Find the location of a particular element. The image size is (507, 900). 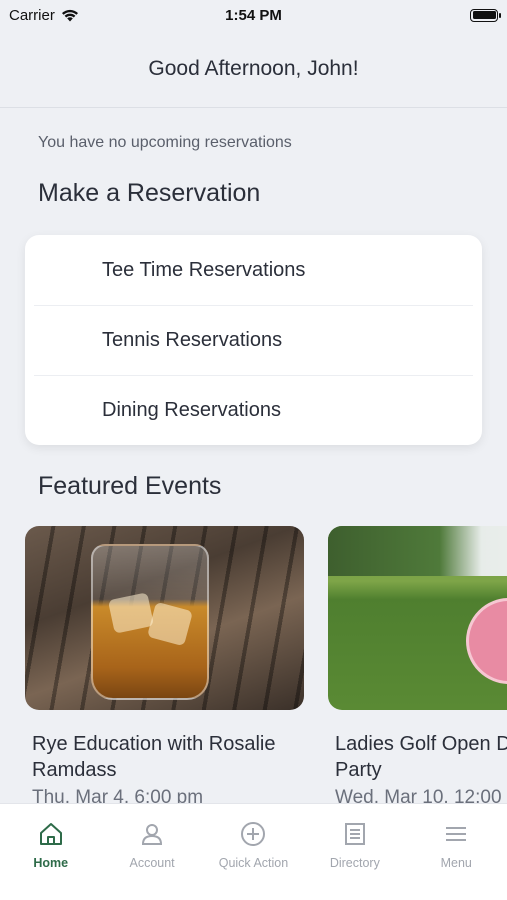

tab-directory: Directory is located at coordinates (355, 860).